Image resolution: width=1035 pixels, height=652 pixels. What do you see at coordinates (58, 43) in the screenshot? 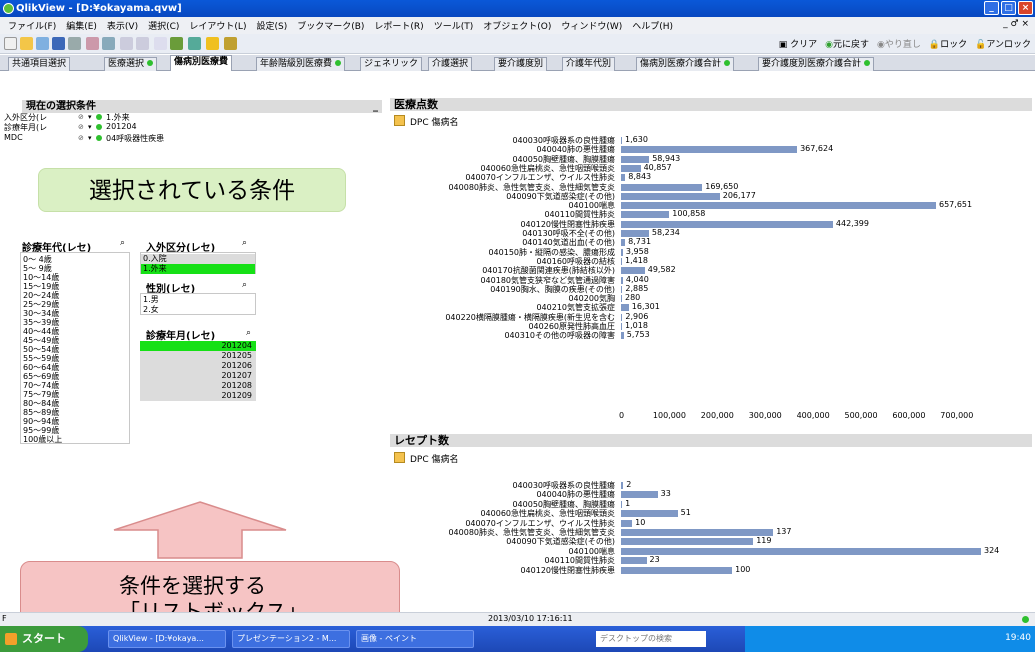
I see `save-icon` at bounding box center [58, 43].